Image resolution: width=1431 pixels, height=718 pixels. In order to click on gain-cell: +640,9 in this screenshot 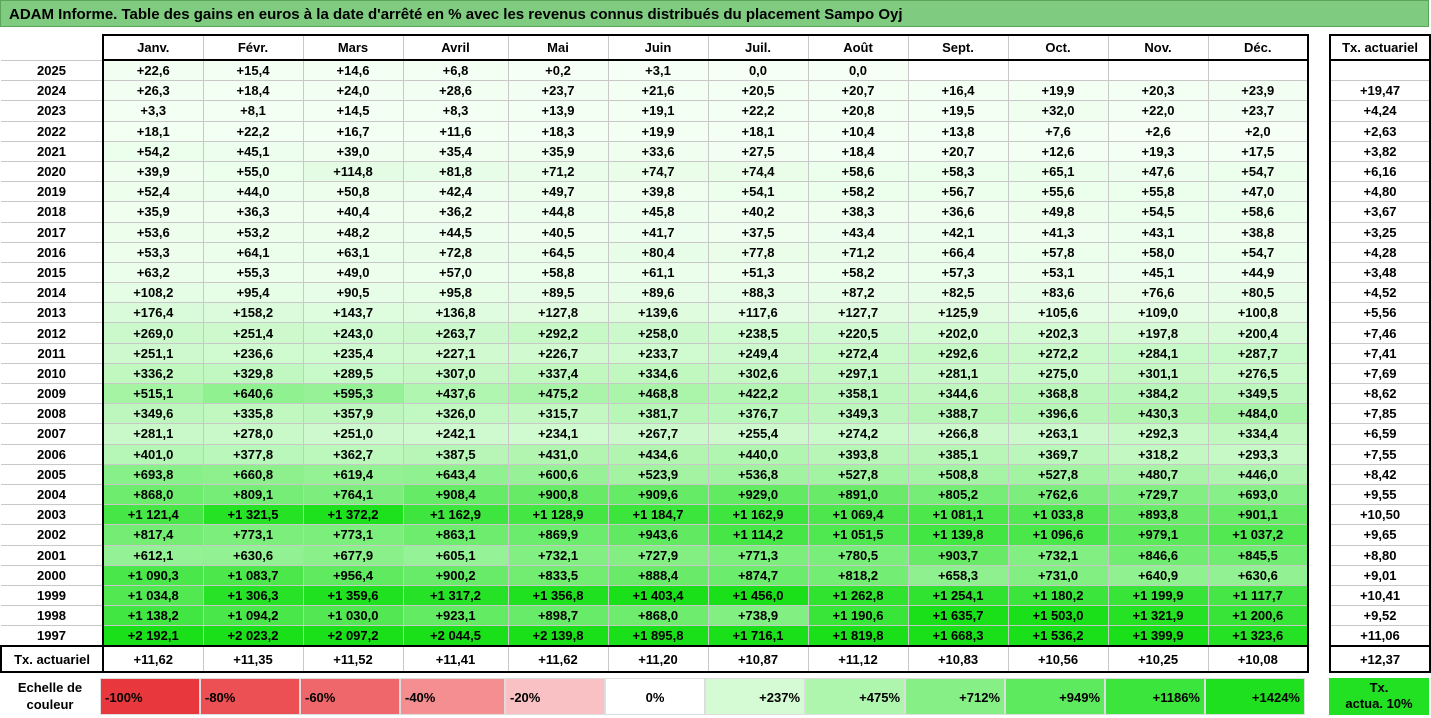, I will do `click(1158, 575)`.